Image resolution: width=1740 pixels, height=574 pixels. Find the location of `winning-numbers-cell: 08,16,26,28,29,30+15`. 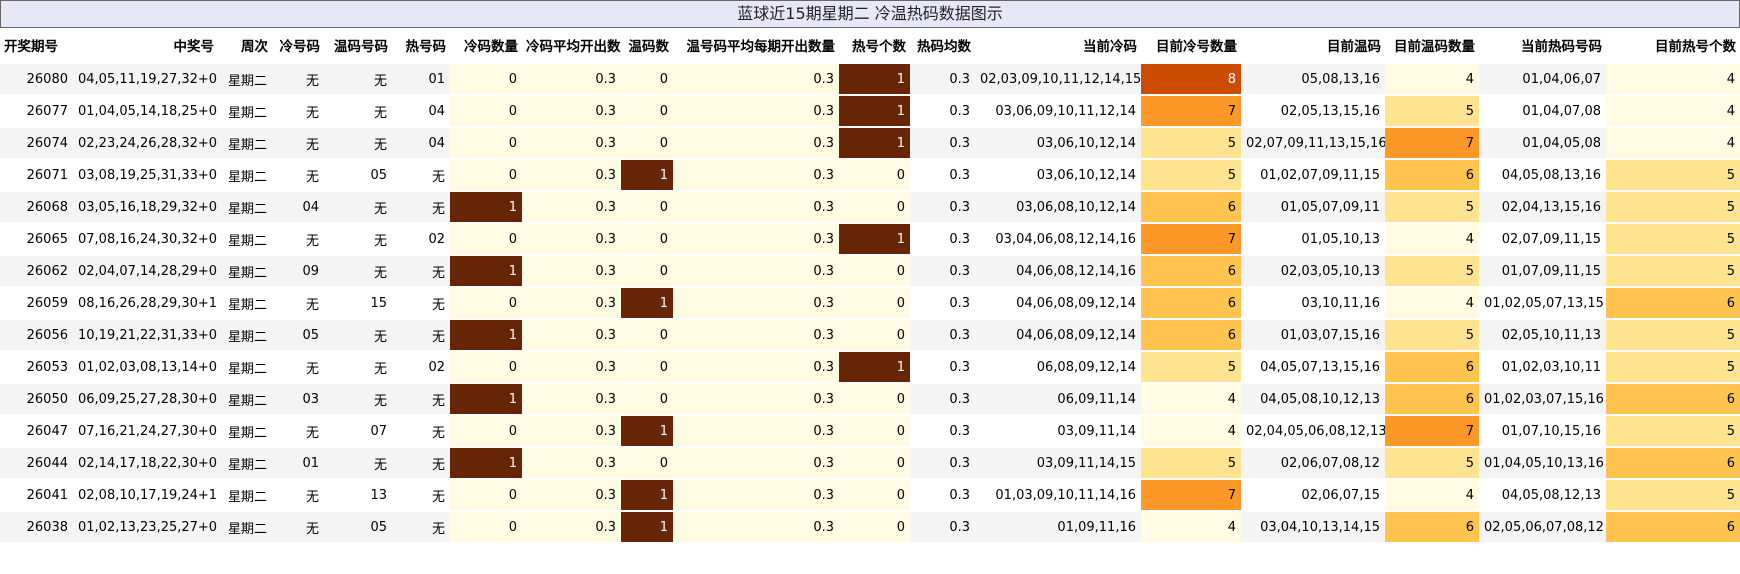

winning-numbers-cell: 08,16,26,28,29,30+15 is located at coordinates (145, 303).